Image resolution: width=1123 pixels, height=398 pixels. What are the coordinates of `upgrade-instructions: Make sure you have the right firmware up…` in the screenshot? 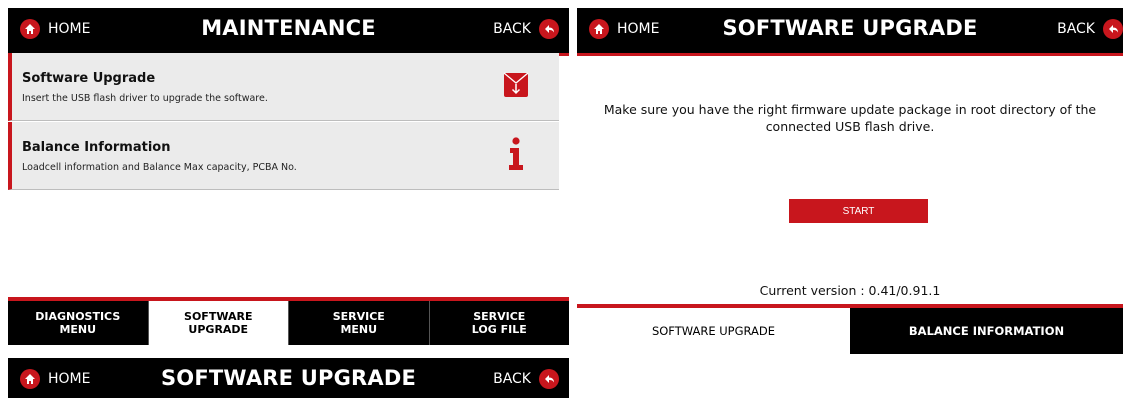 It's located at (850, 118).